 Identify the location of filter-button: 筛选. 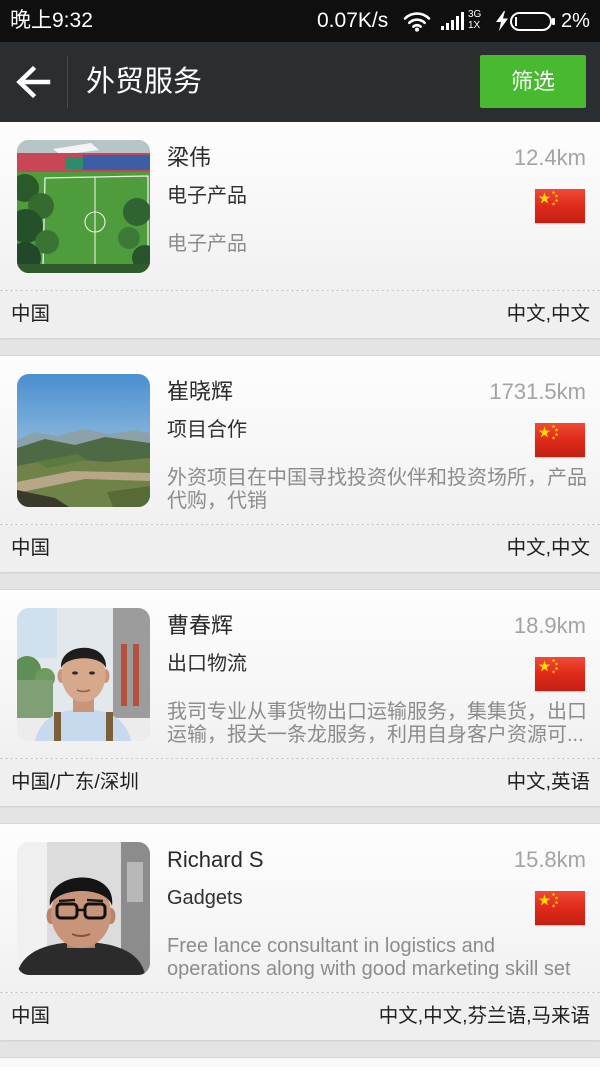
(533, 81).